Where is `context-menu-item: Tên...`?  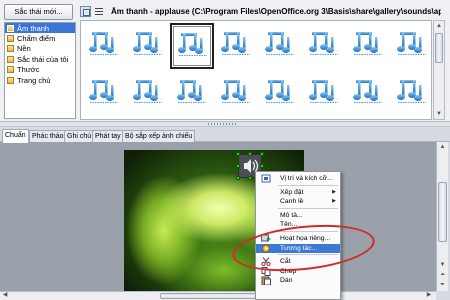 context-menu-item: Tên... is located at coordinates (298, 224).